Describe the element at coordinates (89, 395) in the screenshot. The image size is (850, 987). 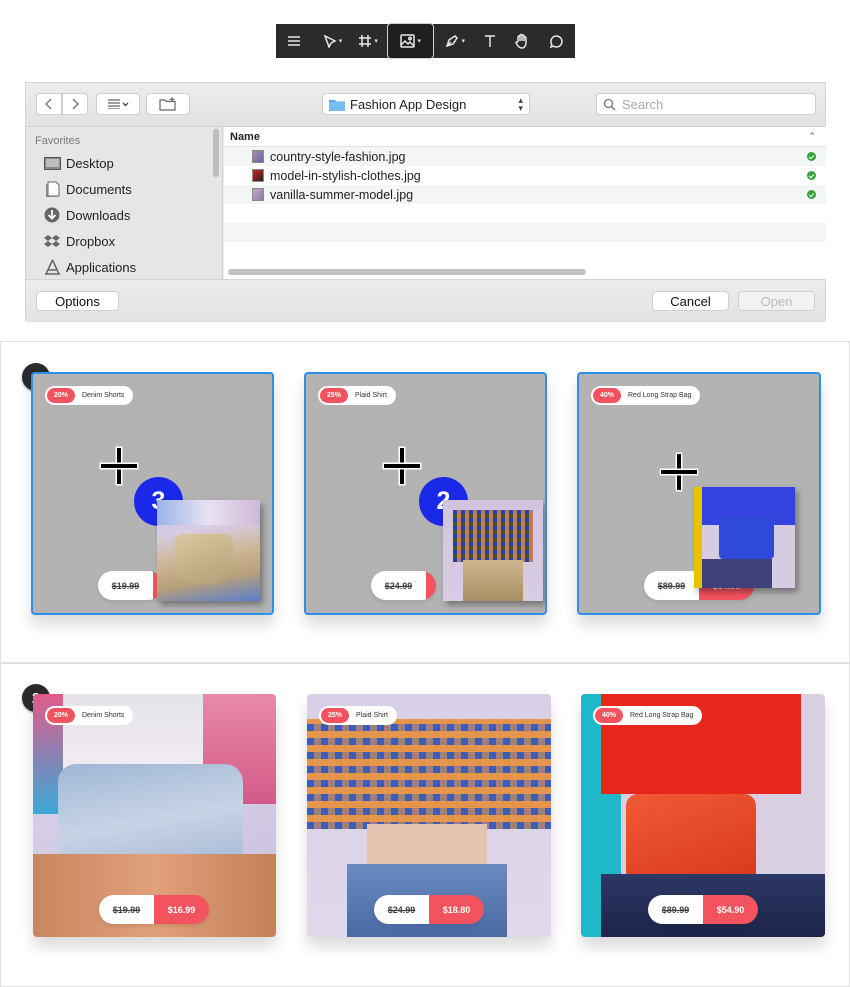
I see `product-tag: 20% Denim Shorts` at that location.